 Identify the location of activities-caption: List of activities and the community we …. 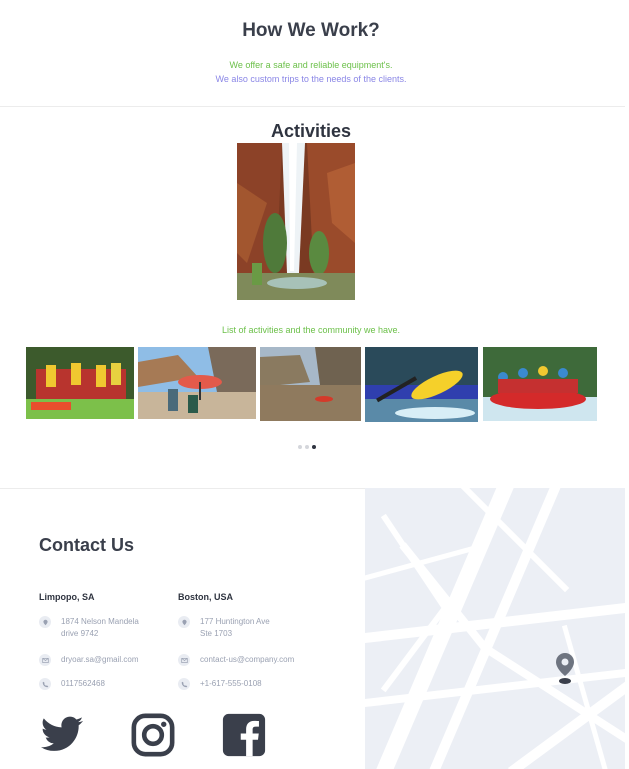
(311, 330).